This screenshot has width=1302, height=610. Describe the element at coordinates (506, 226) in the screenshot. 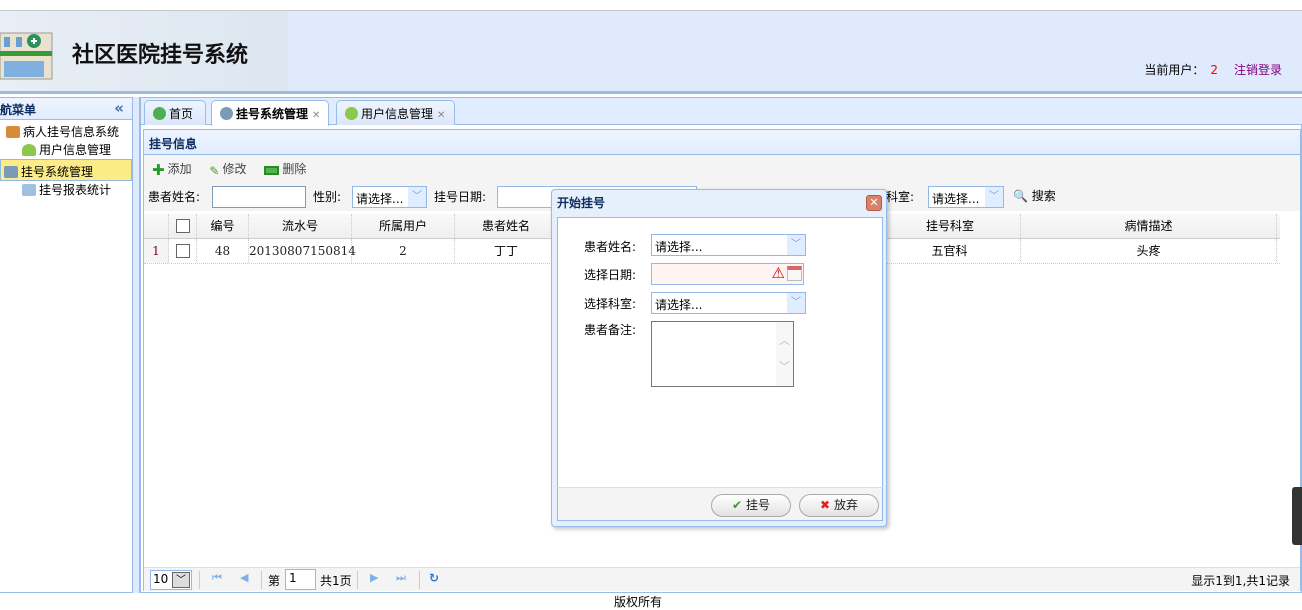

I see `column-header-name: 患者姓名` at that location.